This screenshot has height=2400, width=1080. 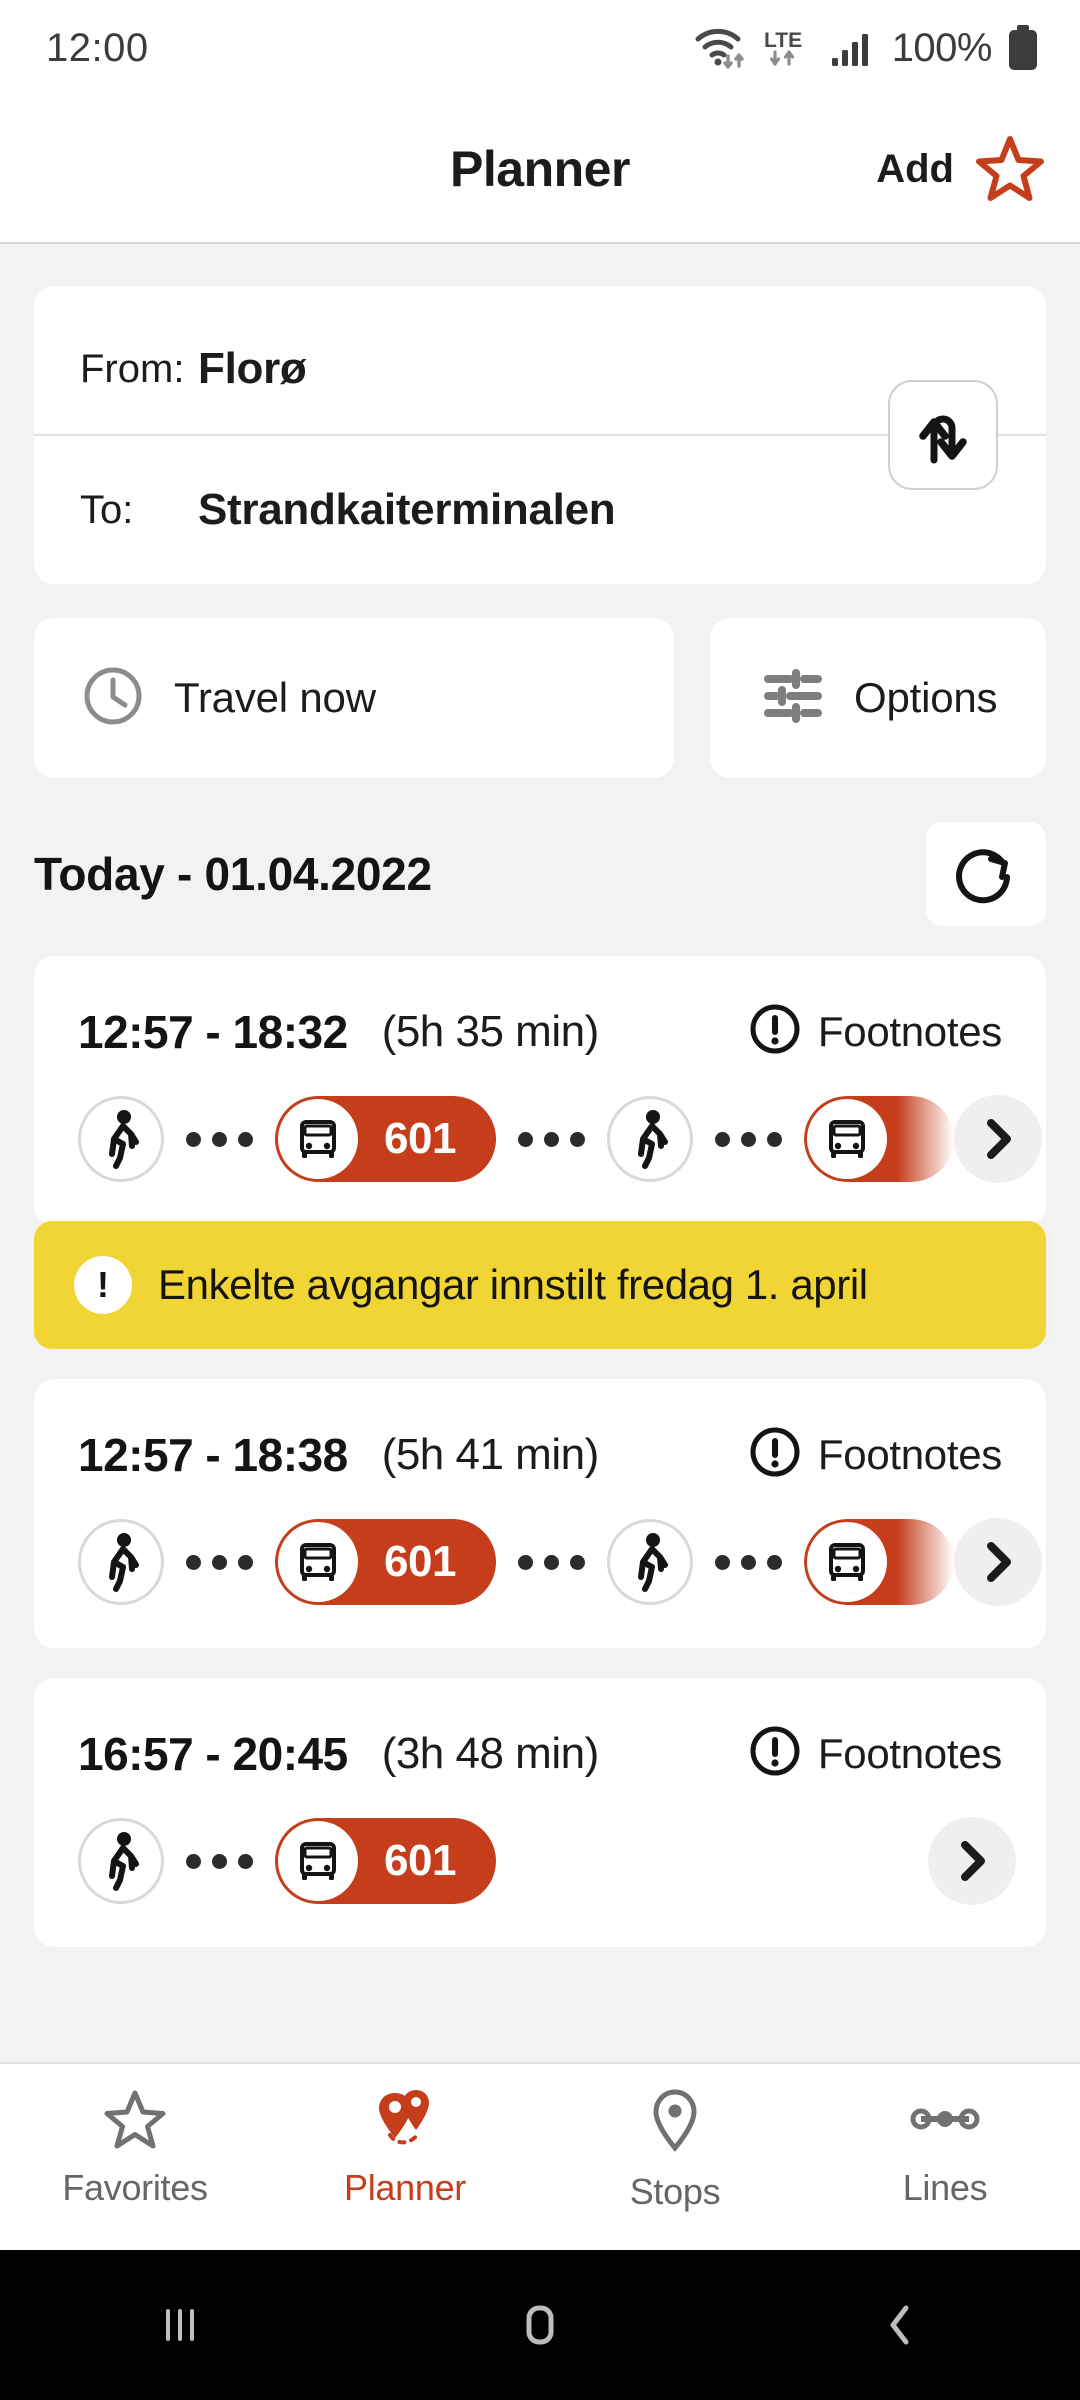 What do you see at coordinates (793, 698) in the screenshot?
I see `tune-icon` at bounding box center [793, 698].